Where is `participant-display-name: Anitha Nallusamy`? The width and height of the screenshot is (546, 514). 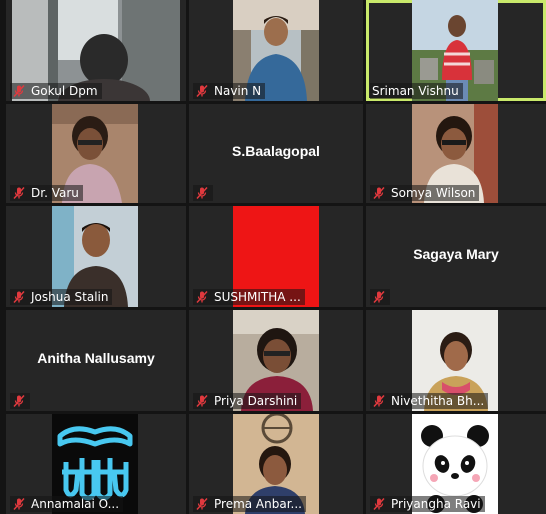 participant-display-name: Anitha Nallusamy is located at coordinates (96, 357).